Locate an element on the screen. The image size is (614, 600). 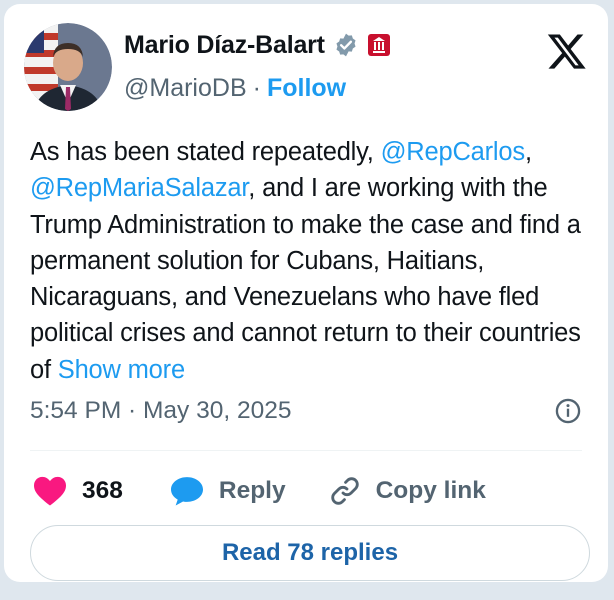
affiliation-badge-icon is located at coordinates (379, 45).